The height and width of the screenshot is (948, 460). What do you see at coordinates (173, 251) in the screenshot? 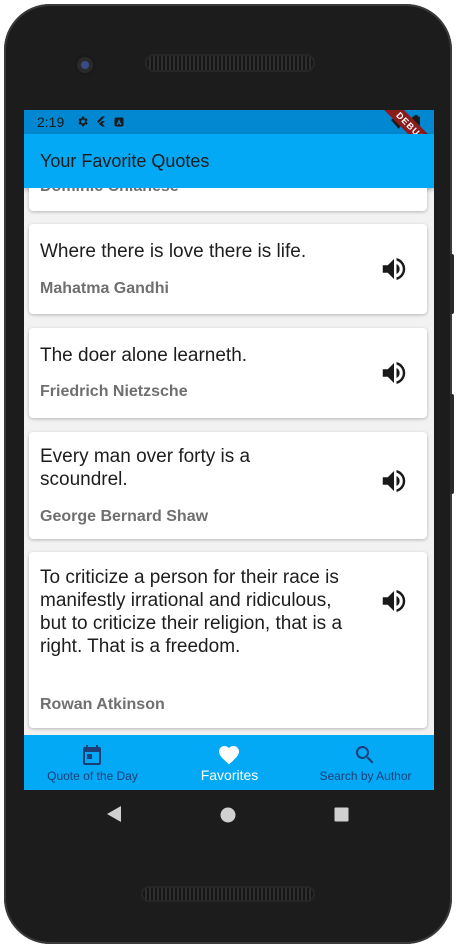
I see `quote-text: Where there is love there is life.` at bounding box center [173, 251].